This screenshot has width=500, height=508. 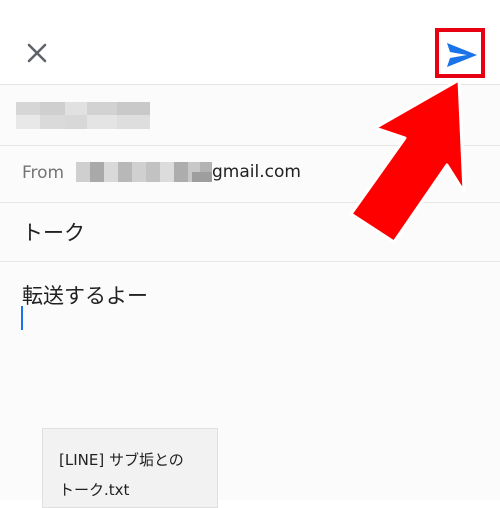 I want to click on to-field, so click(x=250, y=115).